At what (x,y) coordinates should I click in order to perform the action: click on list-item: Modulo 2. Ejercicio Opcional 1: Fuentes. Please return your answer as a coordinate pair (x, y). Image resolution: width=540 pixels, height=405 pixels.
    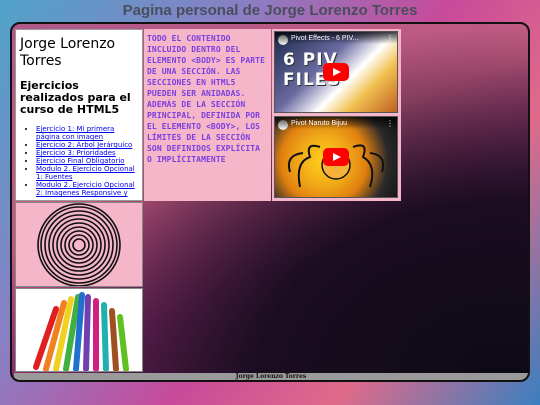
    Looking at the image, I should click on (87, 173).